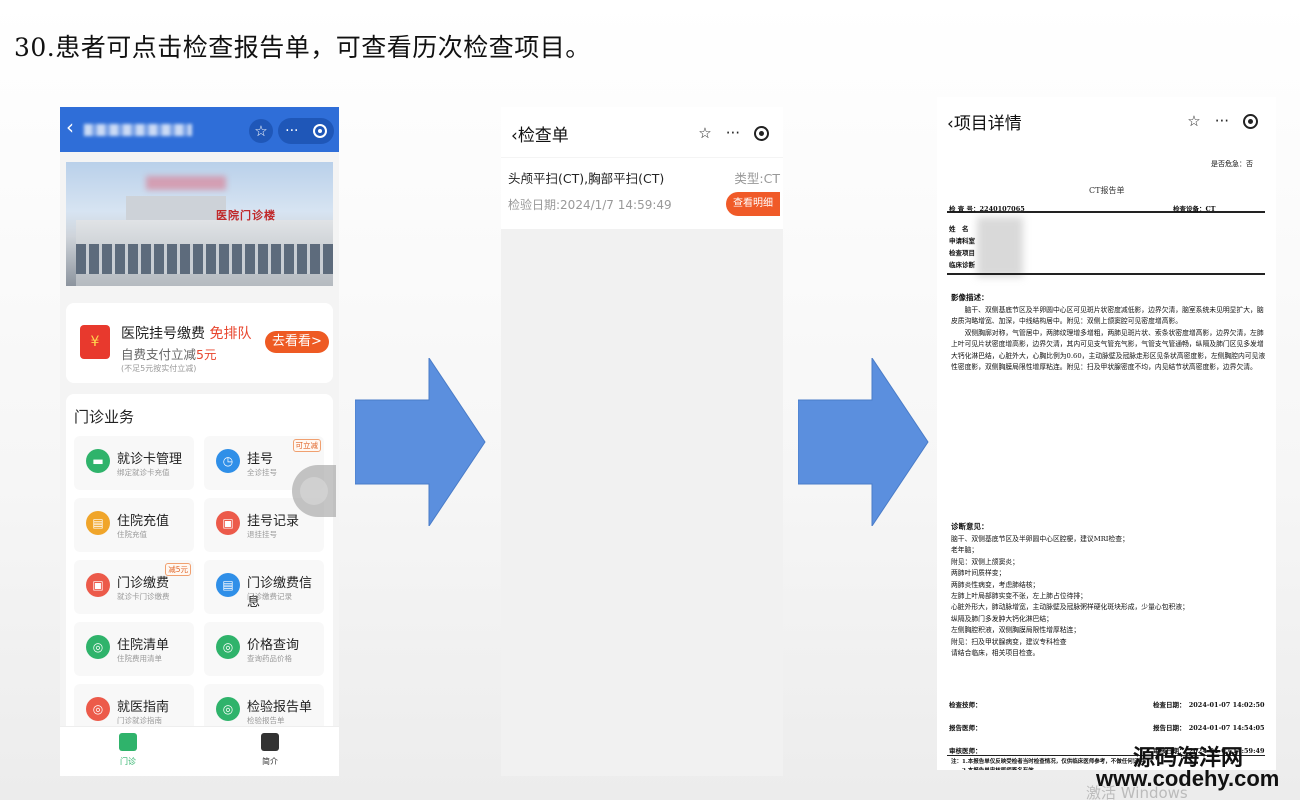 Image resolution: width=1300 pixels, height=800 pixels. I want to click on tab-bar: 门诊 简介, so click(199, 751).